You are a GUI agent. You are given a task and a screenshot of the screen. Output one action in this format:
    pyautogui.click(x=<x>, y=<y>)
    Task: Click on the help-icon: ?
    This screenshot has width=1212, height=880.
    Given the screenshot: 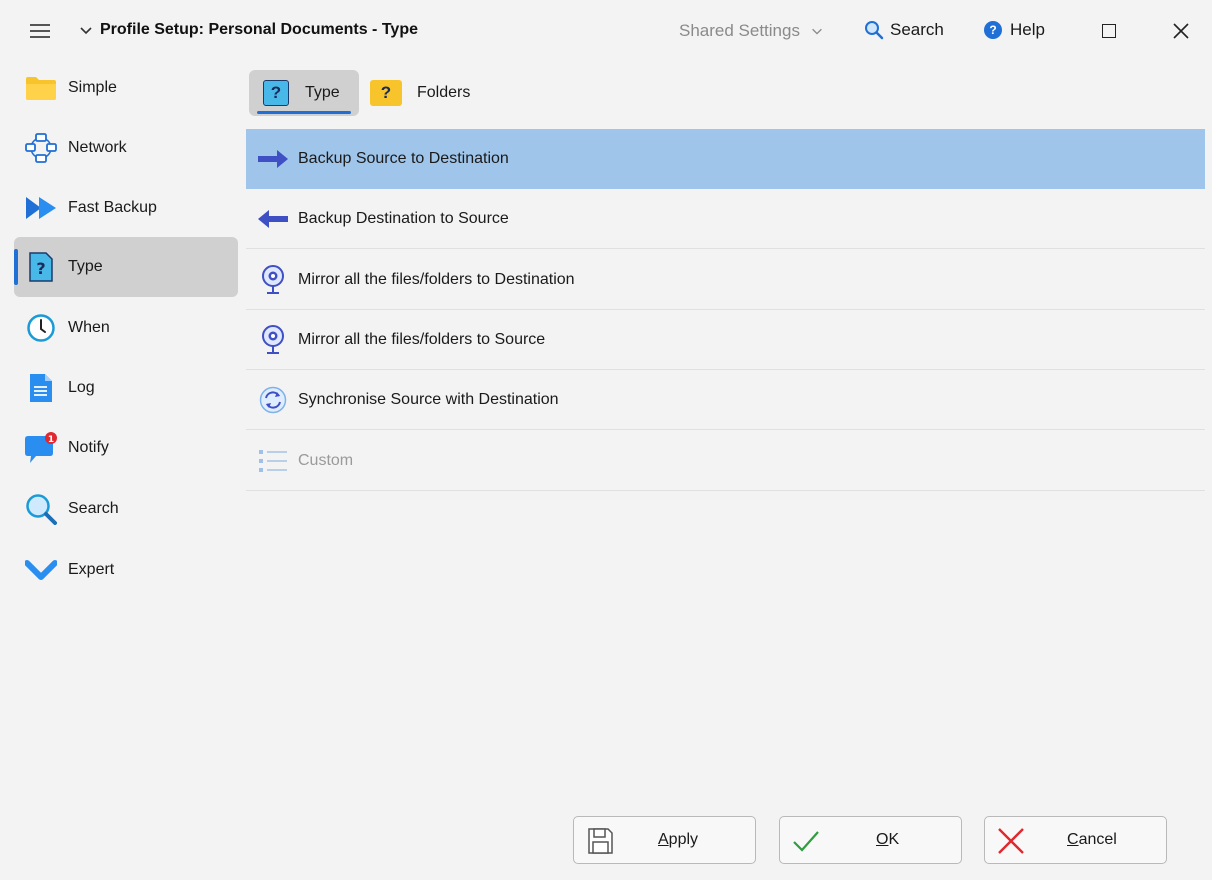 What is the action you would take?
    pyautogui.click(x=993, y=30)
    